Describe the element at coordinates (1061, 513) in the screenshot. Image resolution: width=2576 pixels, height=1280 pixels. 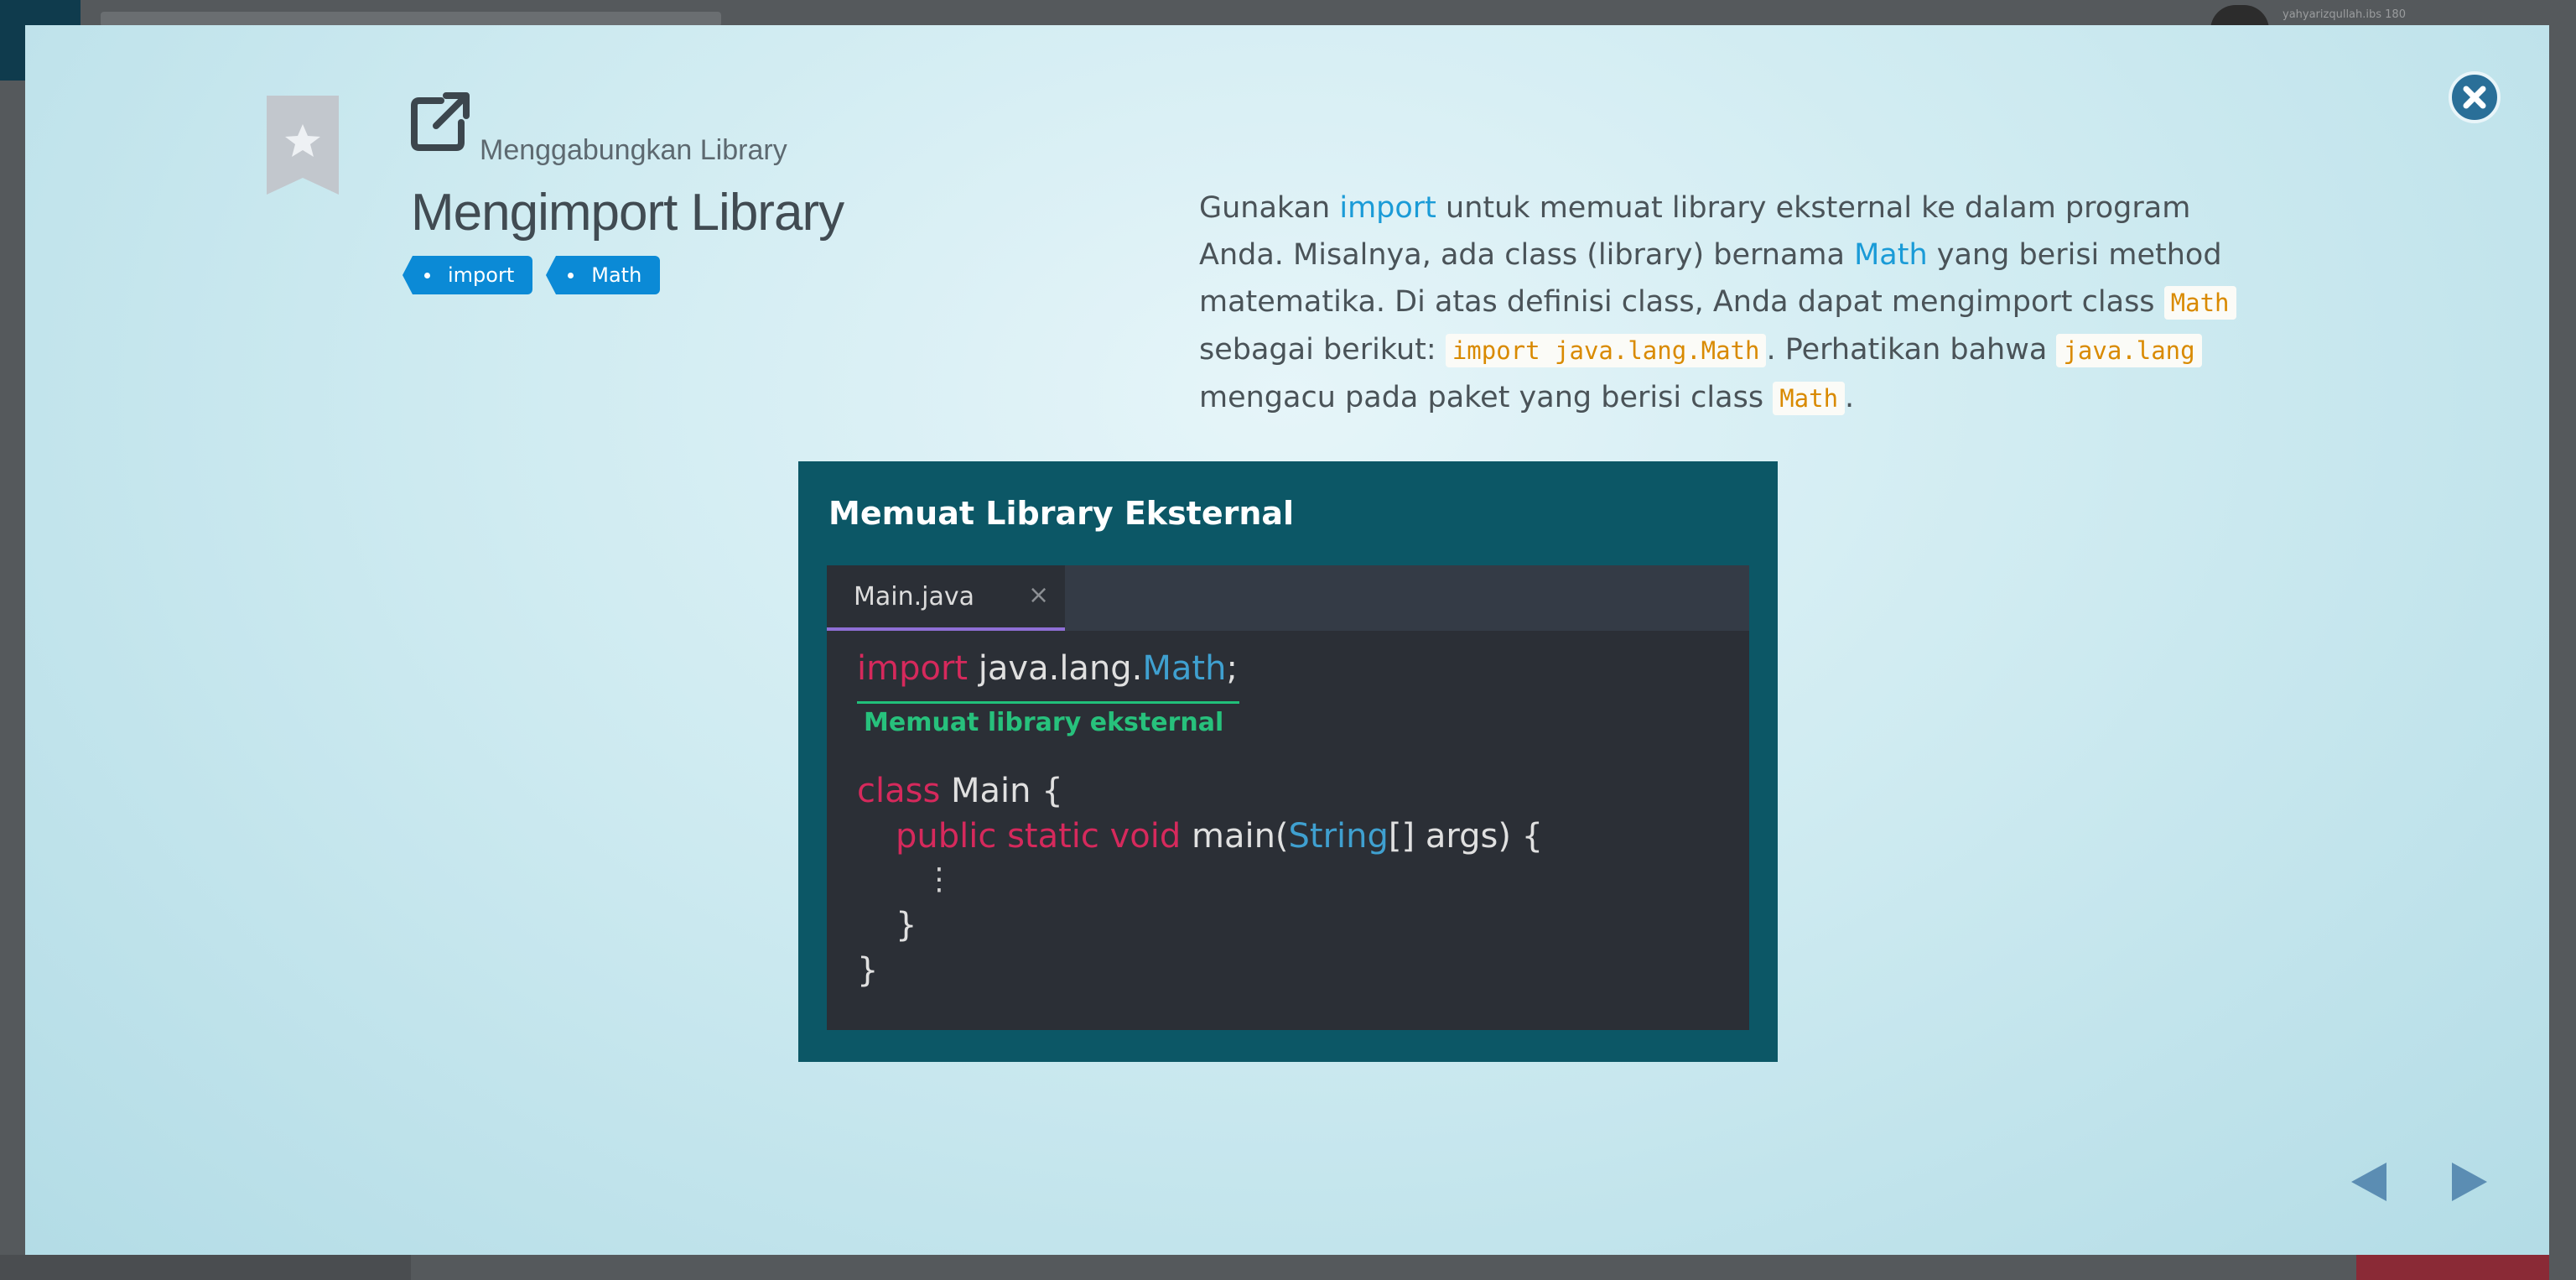
I see `illustration-title: Memuat Library Eksternal` at that location.